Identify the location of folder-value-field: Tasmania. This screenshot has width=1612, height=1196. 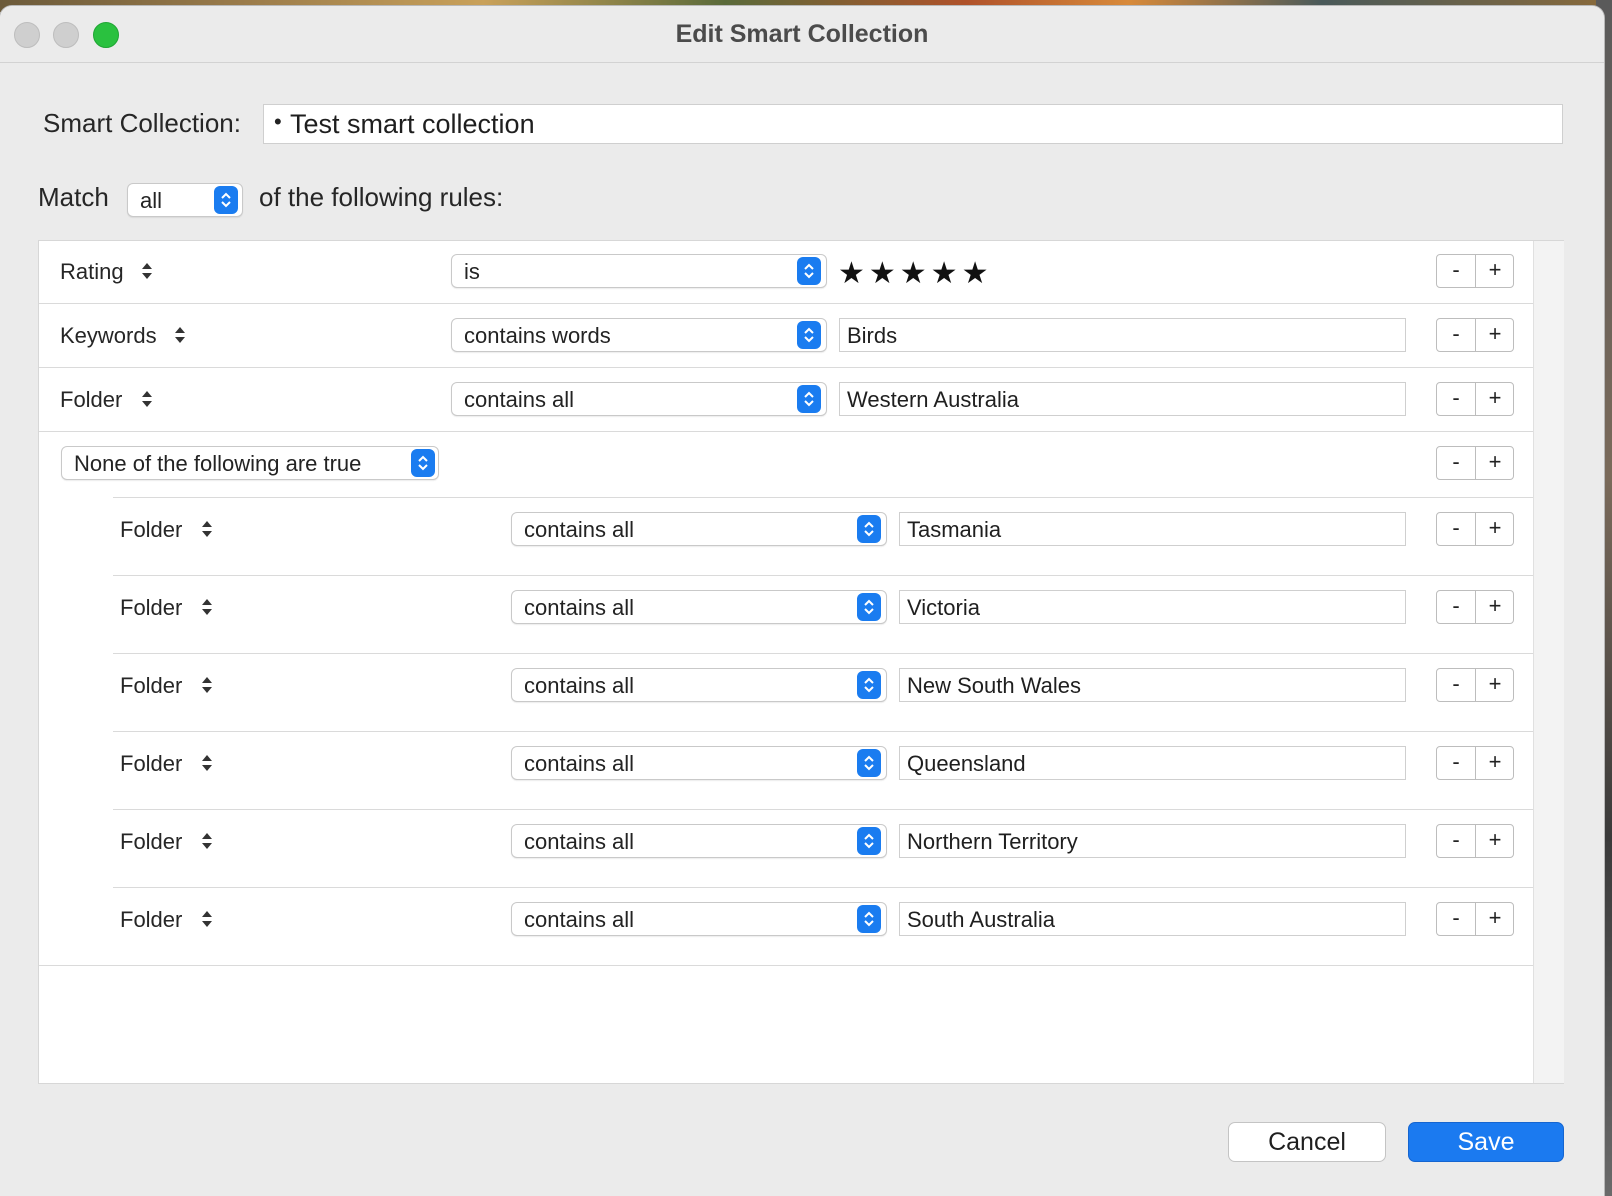
(1152, 529).